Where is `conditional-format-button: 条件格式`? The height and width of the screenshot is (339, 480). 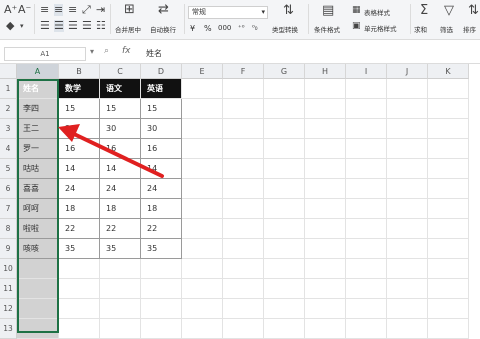 conditional-format-button: 条件格式 is located at coordinates (327, 29).